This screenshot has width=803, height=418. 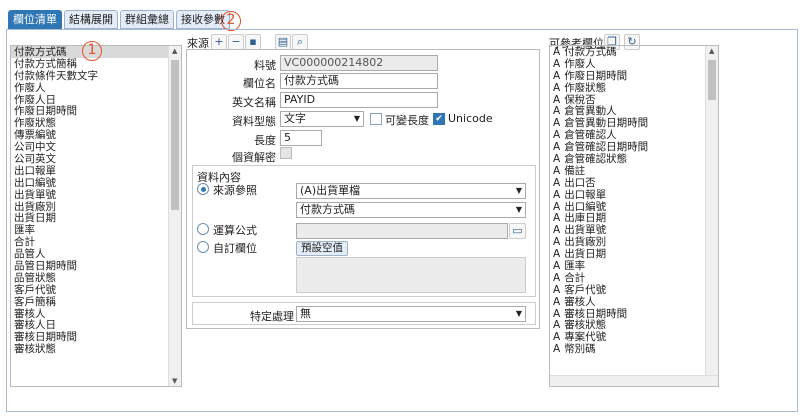 I want to click on list-item: 品管狀態, so click(x=96, y=278).